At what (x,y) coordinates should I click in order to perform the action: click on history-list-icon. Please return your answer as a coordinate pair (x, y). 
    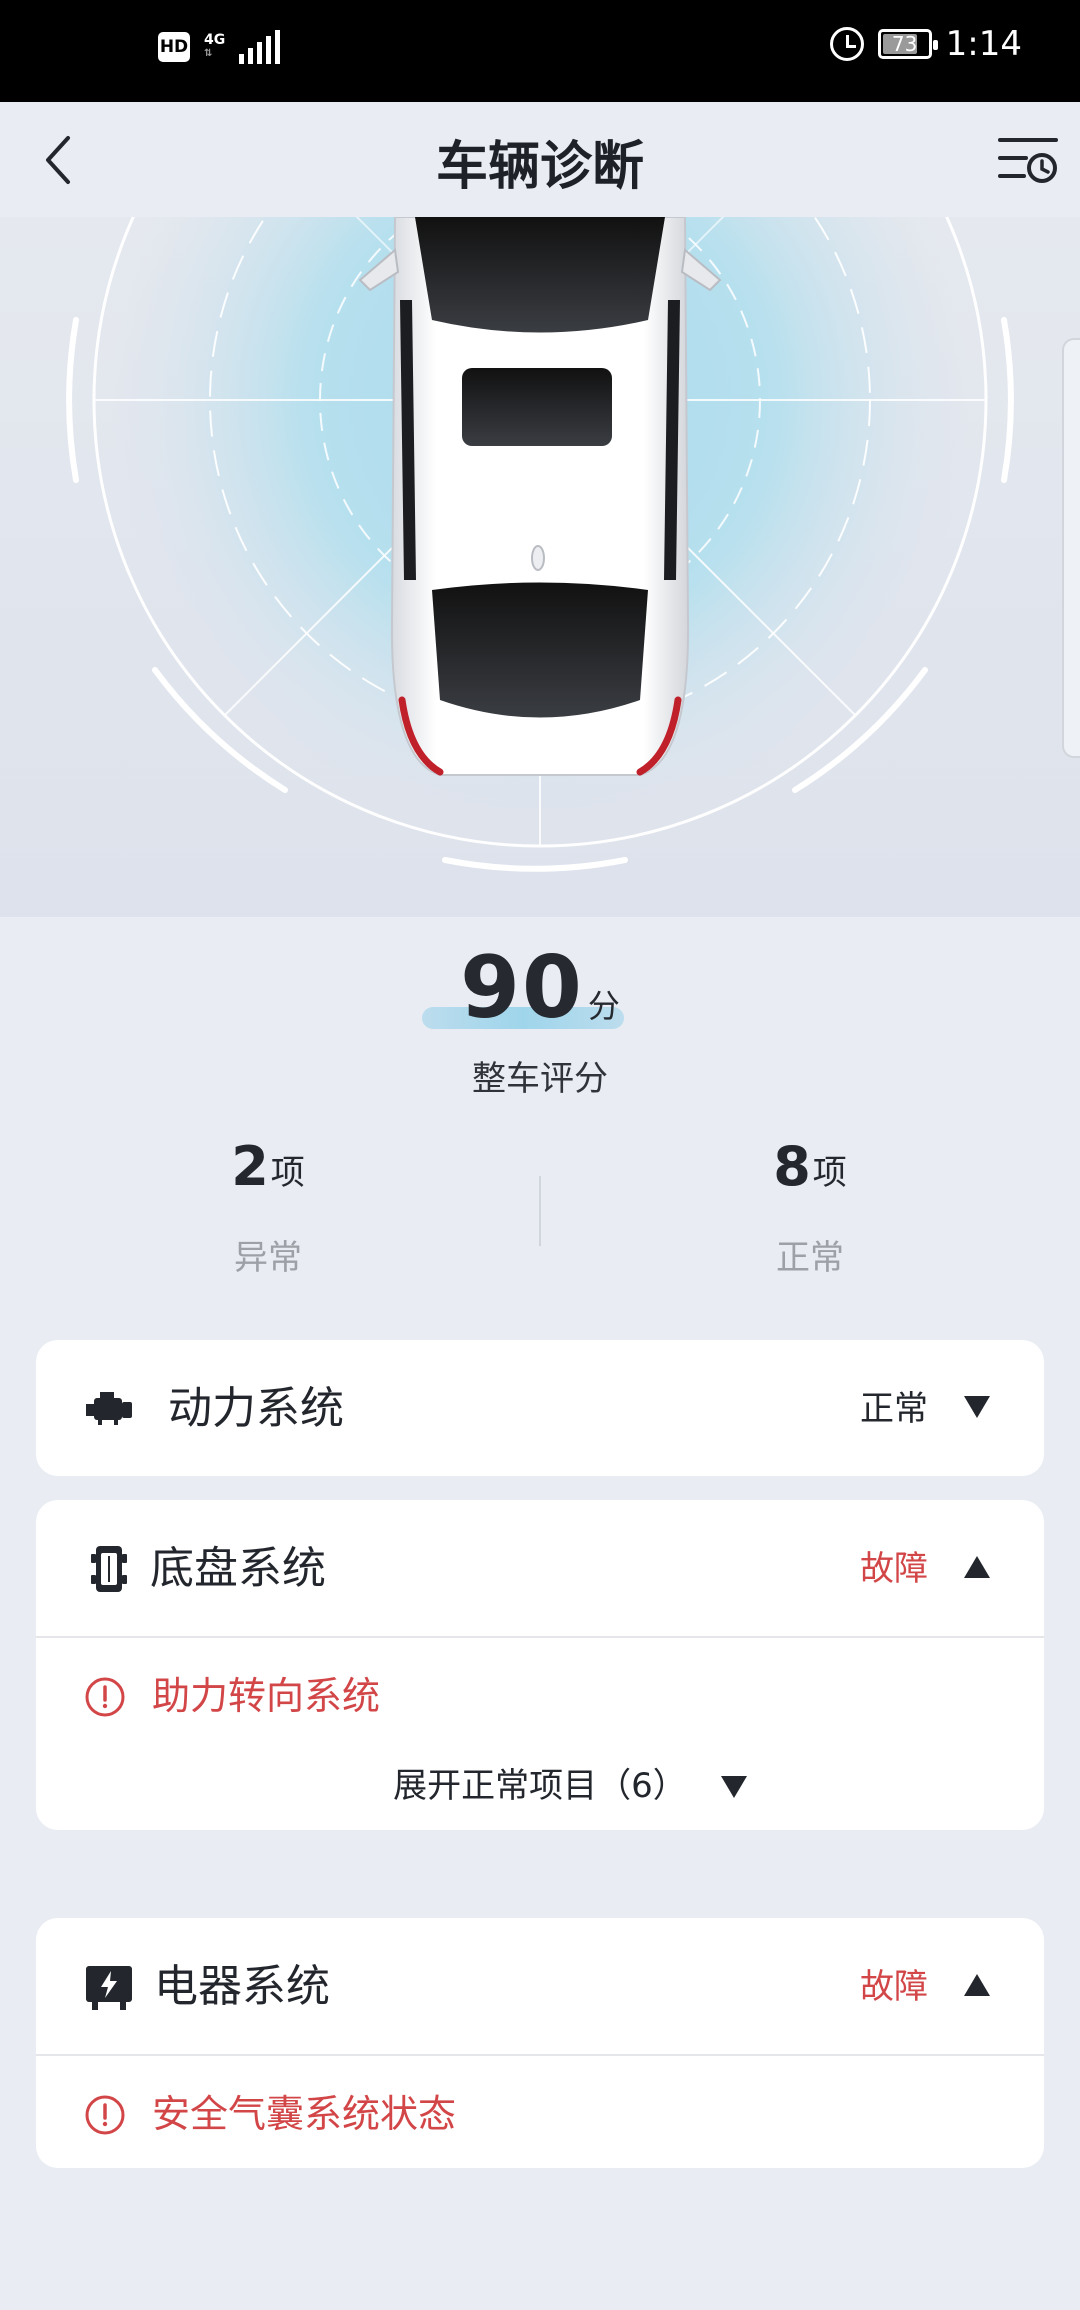
    Looking at the image, I should click on (1028, 160).